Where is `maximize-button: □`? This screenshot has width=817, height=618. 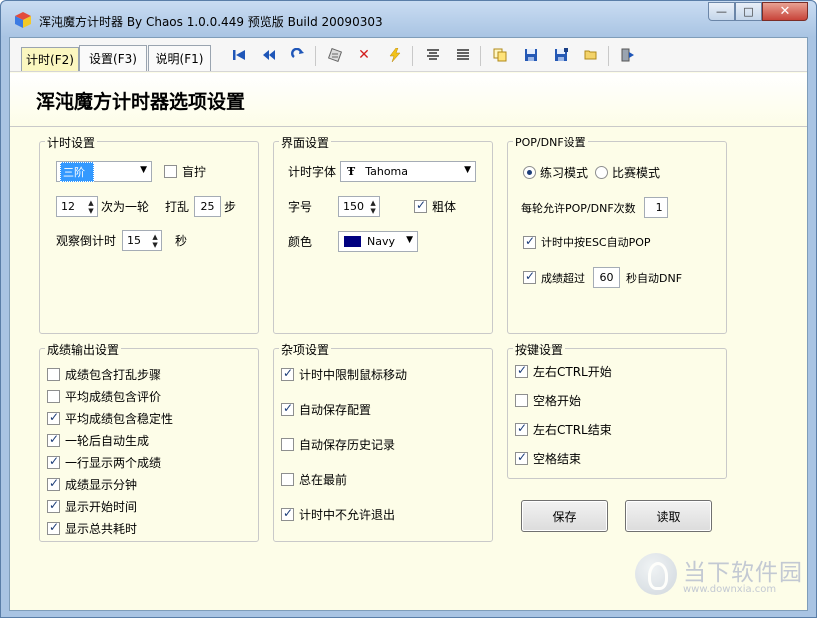 maximize-button: □ is located at coordinates (748, 11).